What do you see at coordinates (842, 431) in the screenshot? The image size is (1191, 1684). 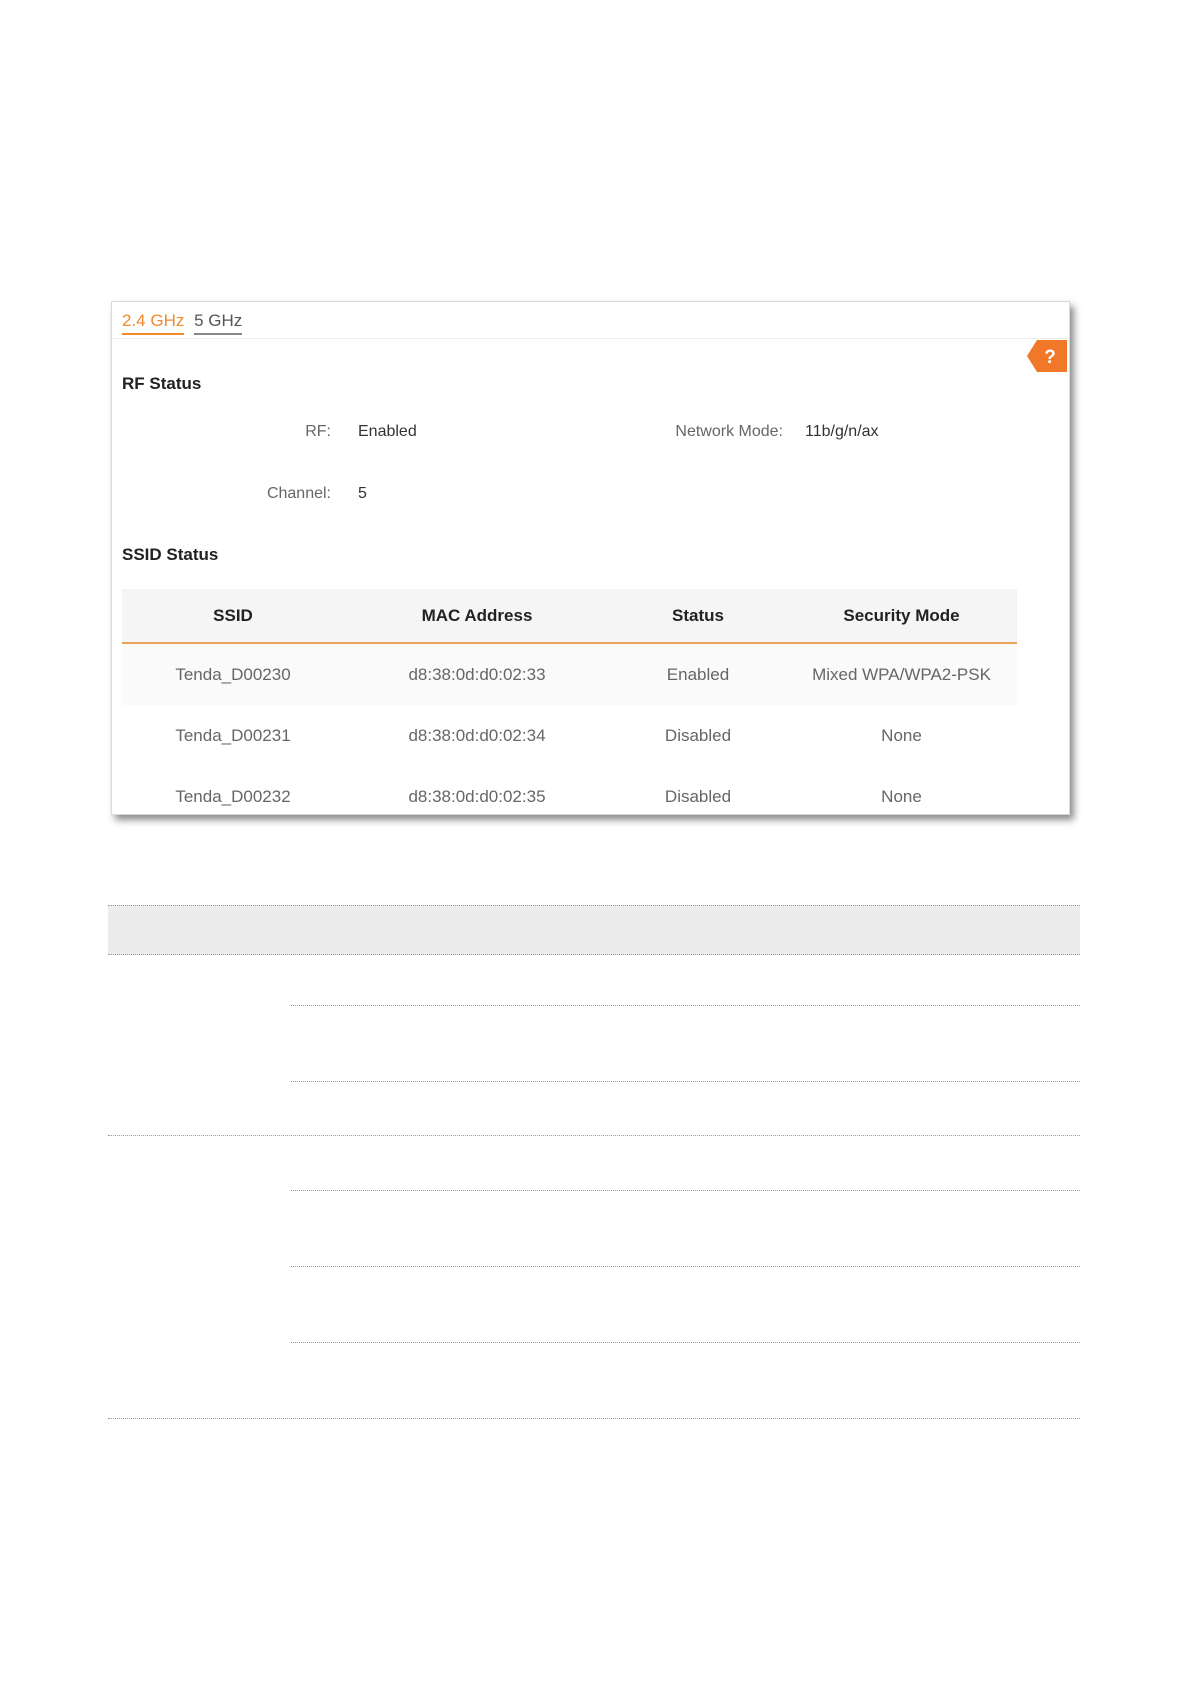 I see `network-mode-value: 11b/g/n/ax` at bounding box center [842, 431].